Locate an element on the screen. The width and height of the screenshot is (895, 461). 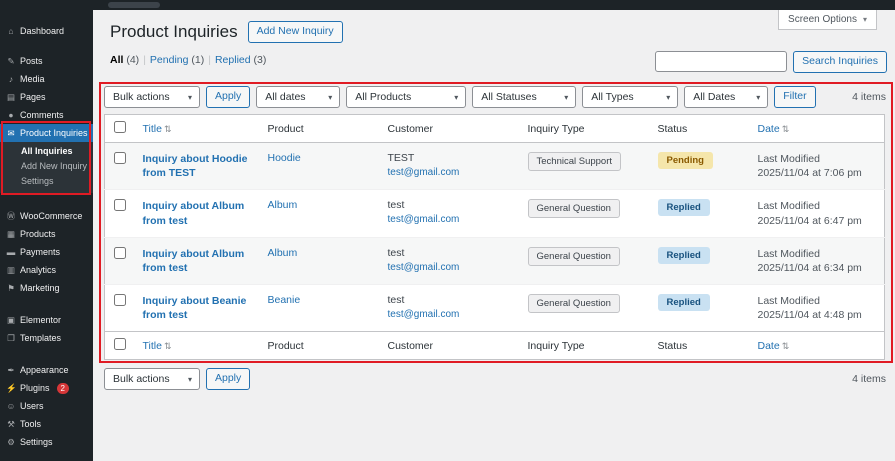
sidebar-item-tools: ⚒ Tools is located at coordinates (46, 424).